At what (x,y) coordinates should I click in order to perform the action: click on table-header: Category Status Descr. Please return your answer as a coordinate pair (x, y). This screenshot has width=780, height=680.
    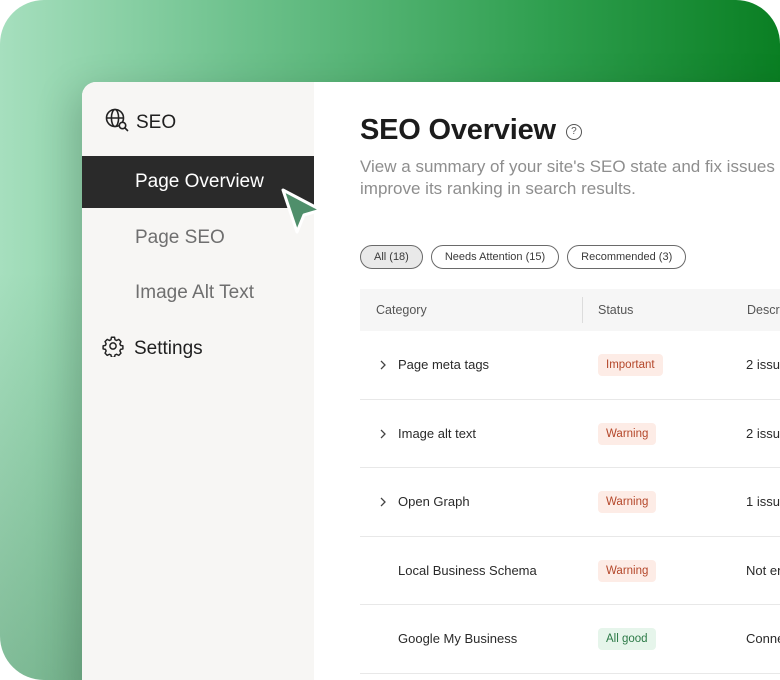
    Looking at the image, I should click on (570, 310).